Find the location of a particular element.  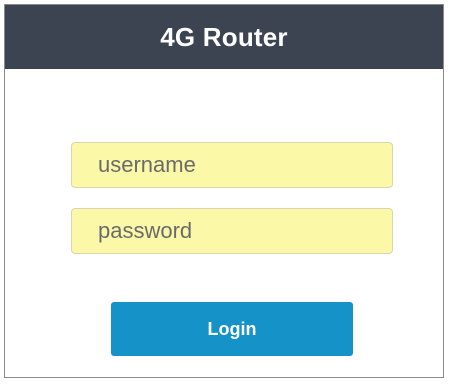

password-input is located at coordinates (232, 231).